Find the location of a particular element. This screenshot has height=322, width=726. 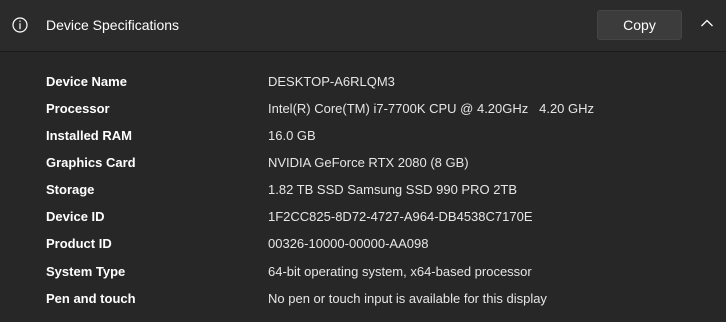

spec-value: NVIDIA GeForce RTX 2080 (8 GB) is located at coordinates (368, 162).